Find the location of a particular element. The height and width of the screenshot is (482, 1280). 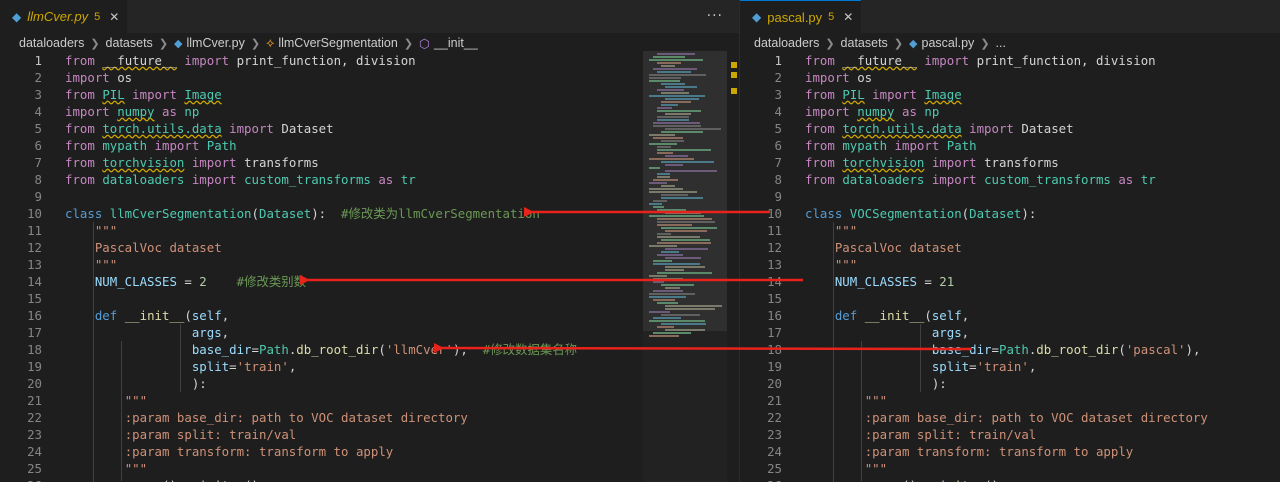

code-line: 10 class VOCSegmentation(Dataset): is located at coordinates (1010, 213).